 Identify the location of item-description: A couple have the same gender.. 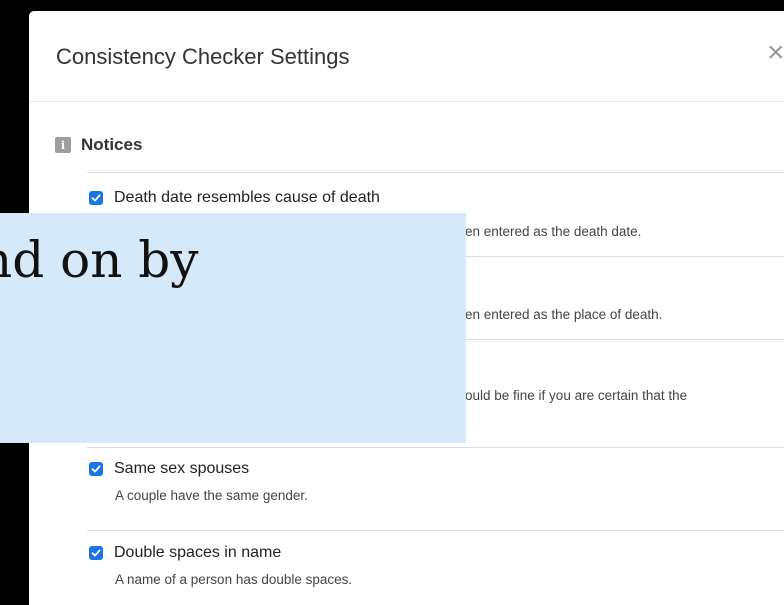
(211, 495).